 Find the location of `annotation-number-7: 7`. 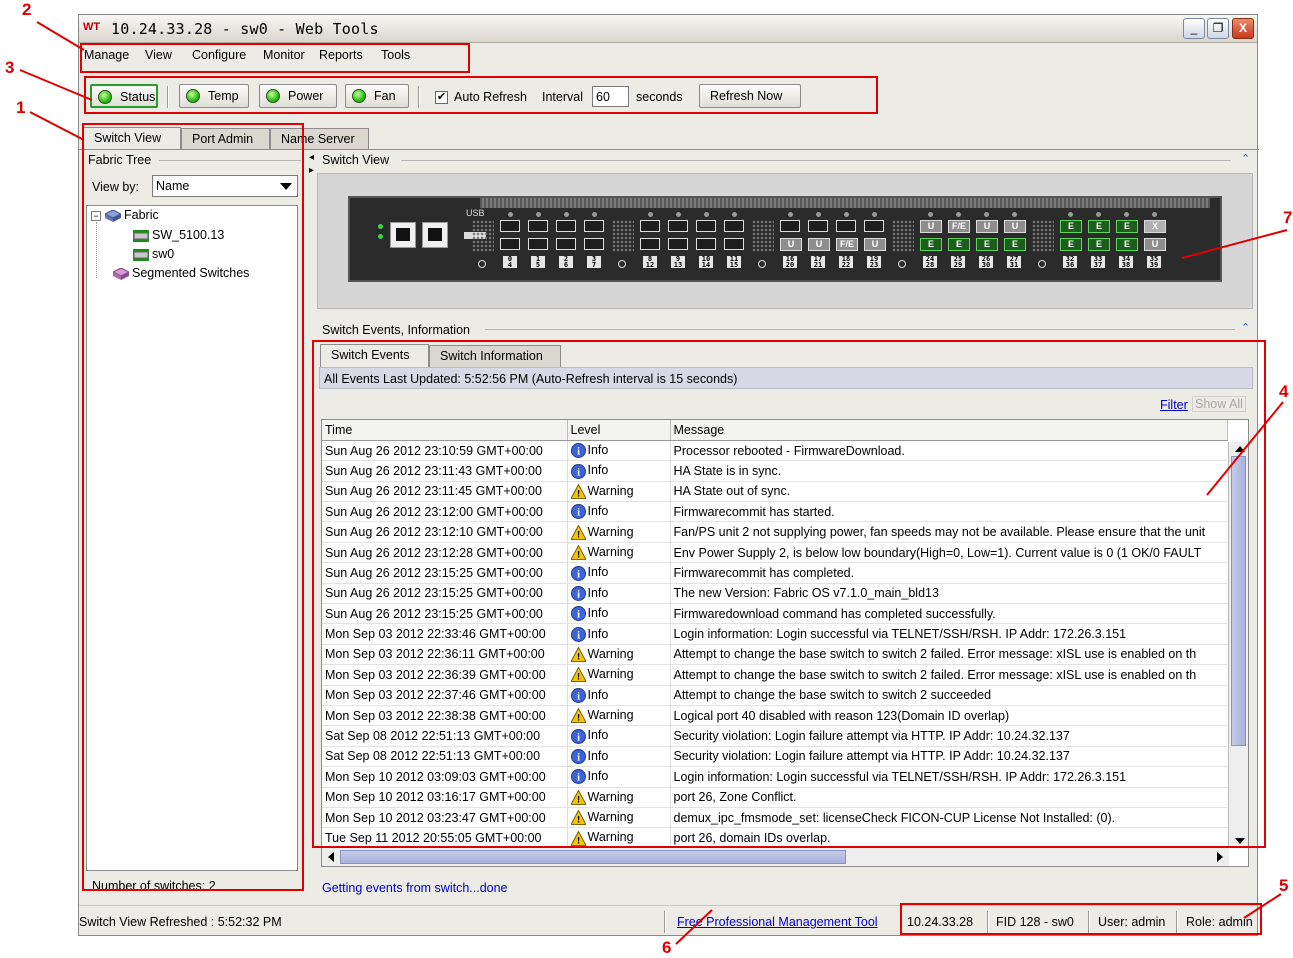

annotation-number-7: 7 is located at coordinates (1288, 217).